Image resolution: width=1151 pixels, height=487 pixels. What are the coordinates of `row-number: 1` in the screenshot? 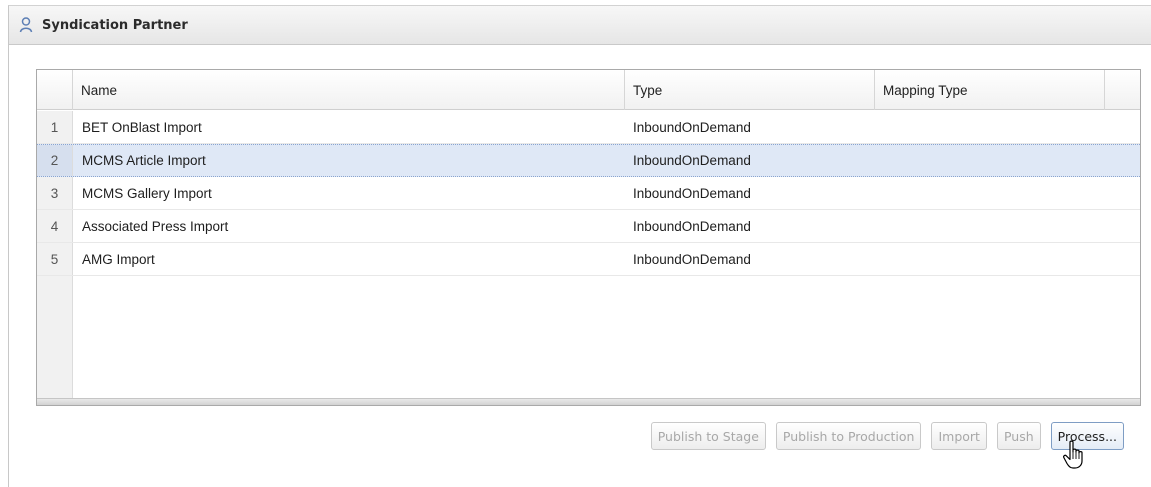 It's located at (55, 127).